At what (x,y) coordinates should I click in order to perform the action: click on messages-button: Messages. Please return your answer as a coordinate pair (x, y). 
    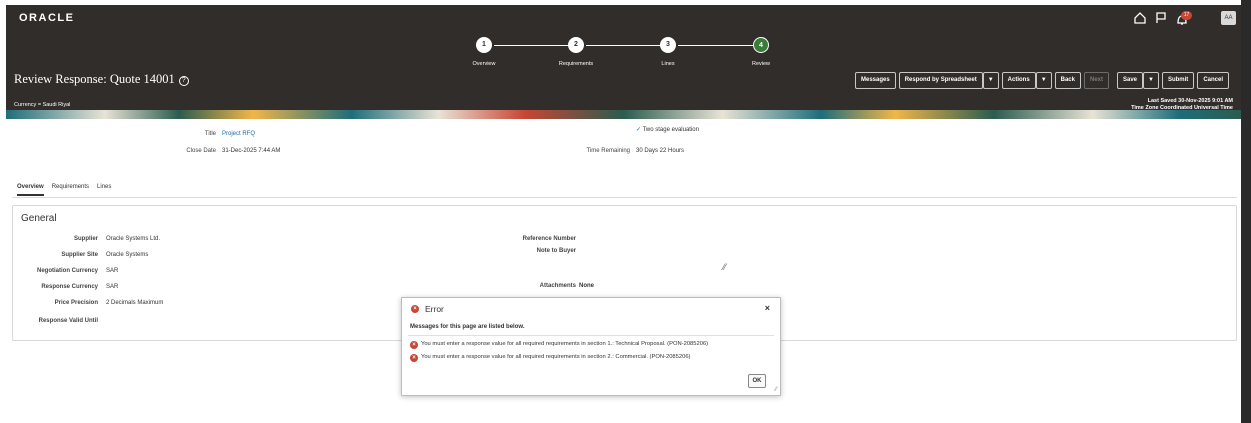
    Looking at the image, I should click on (875, 80).